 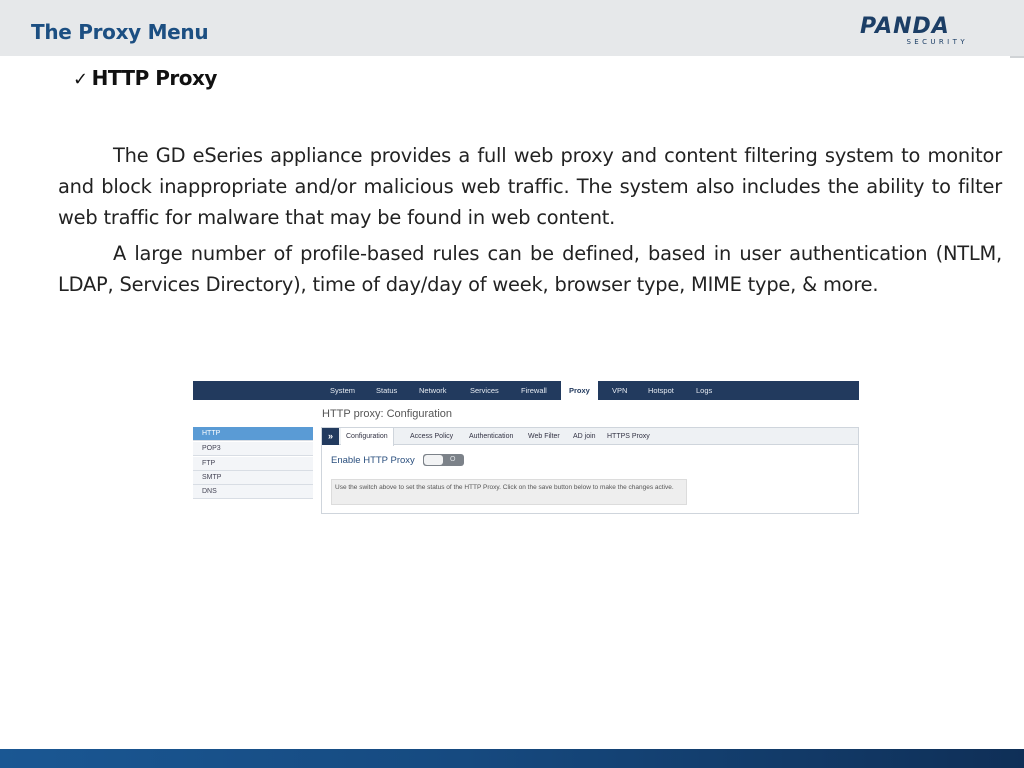 What do you see at coordinates (120, 32) in the screenshot?
I see `slide-title: The Proxy Menu` at bounding box center [120, 32].